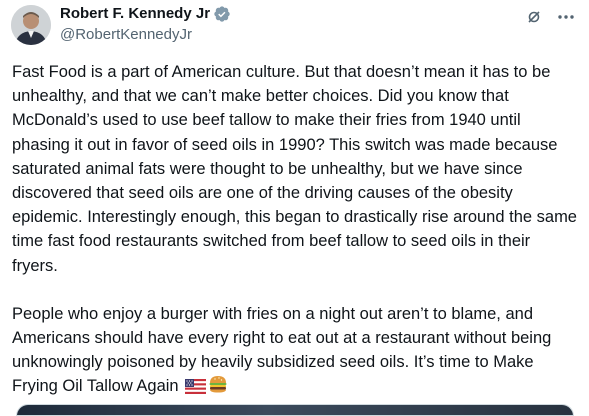  What do you see at coordinates (196, 389) in the screenshot?
I see `us-flag-emoji` at bounding box center [196, 389].